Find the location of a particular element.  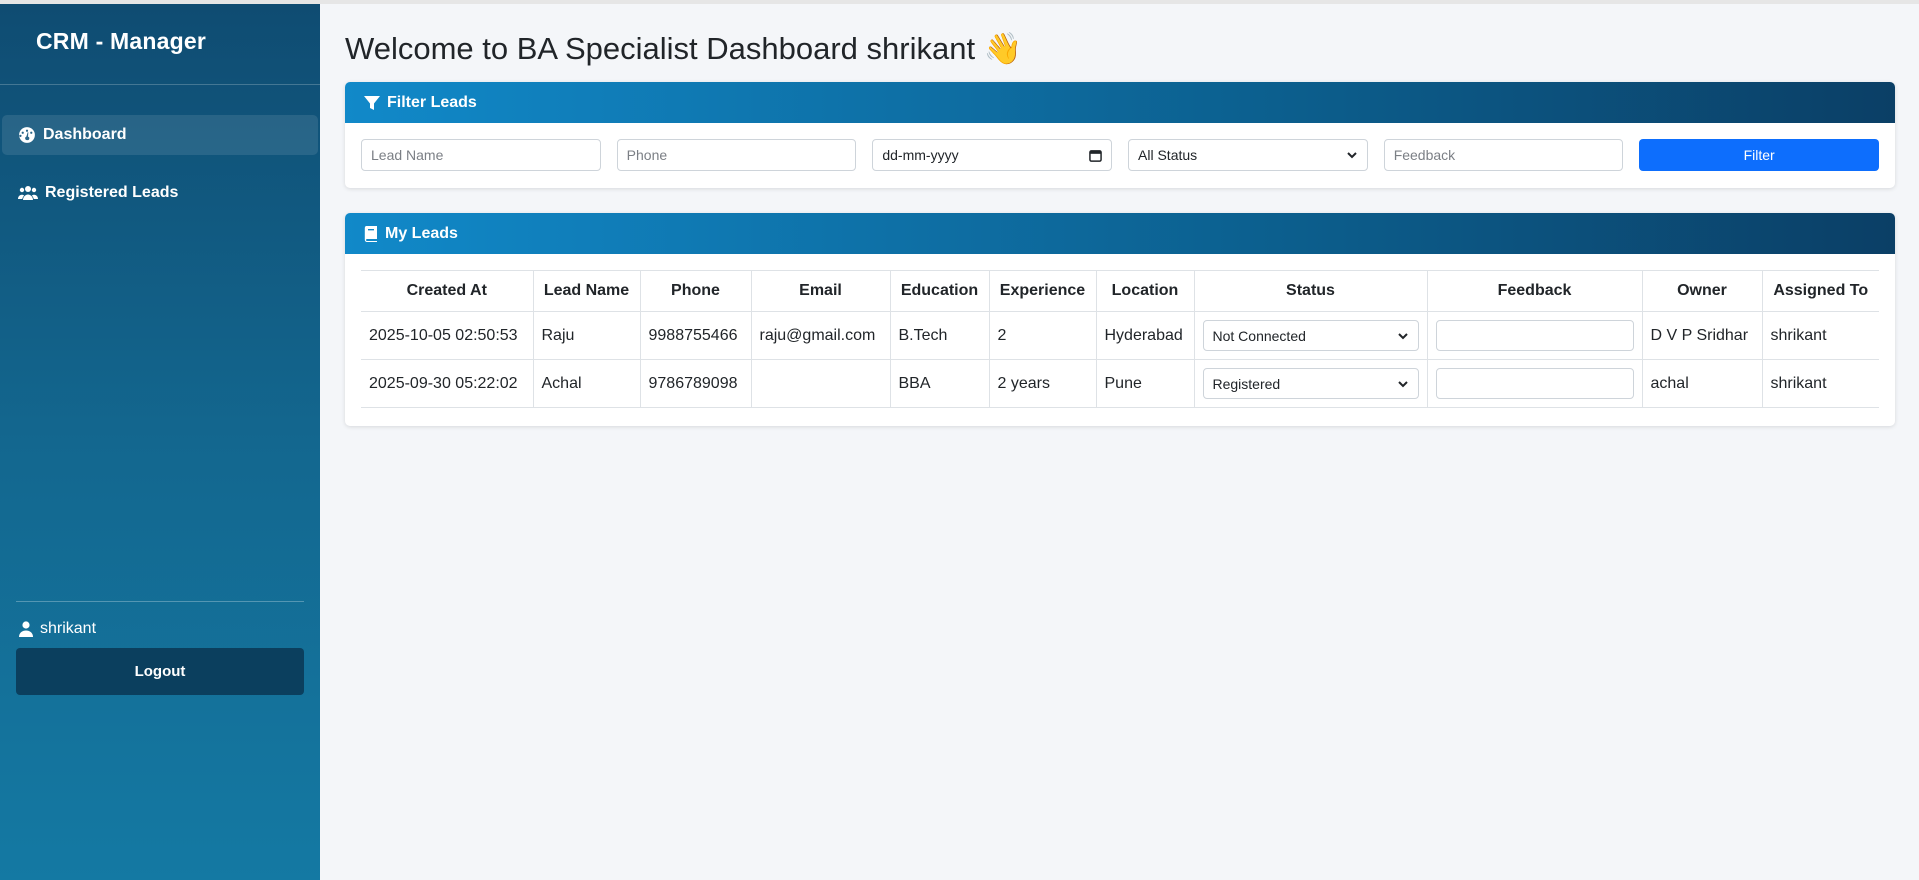

cell-location: Hyderabad is located at coordinates (1145, 335).